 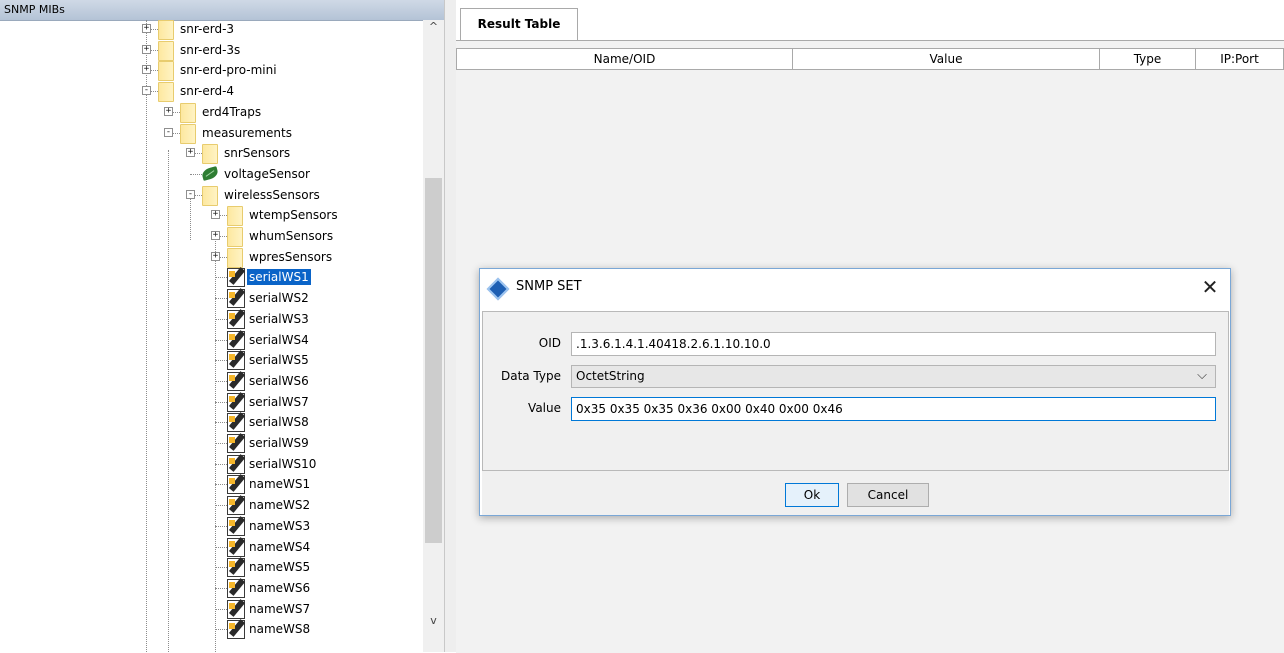 What do you see at coordinates (34, 9) in the screenshot?
I see `mib-panel-title: SNMP MIBs` at bounding box center [34, 9].